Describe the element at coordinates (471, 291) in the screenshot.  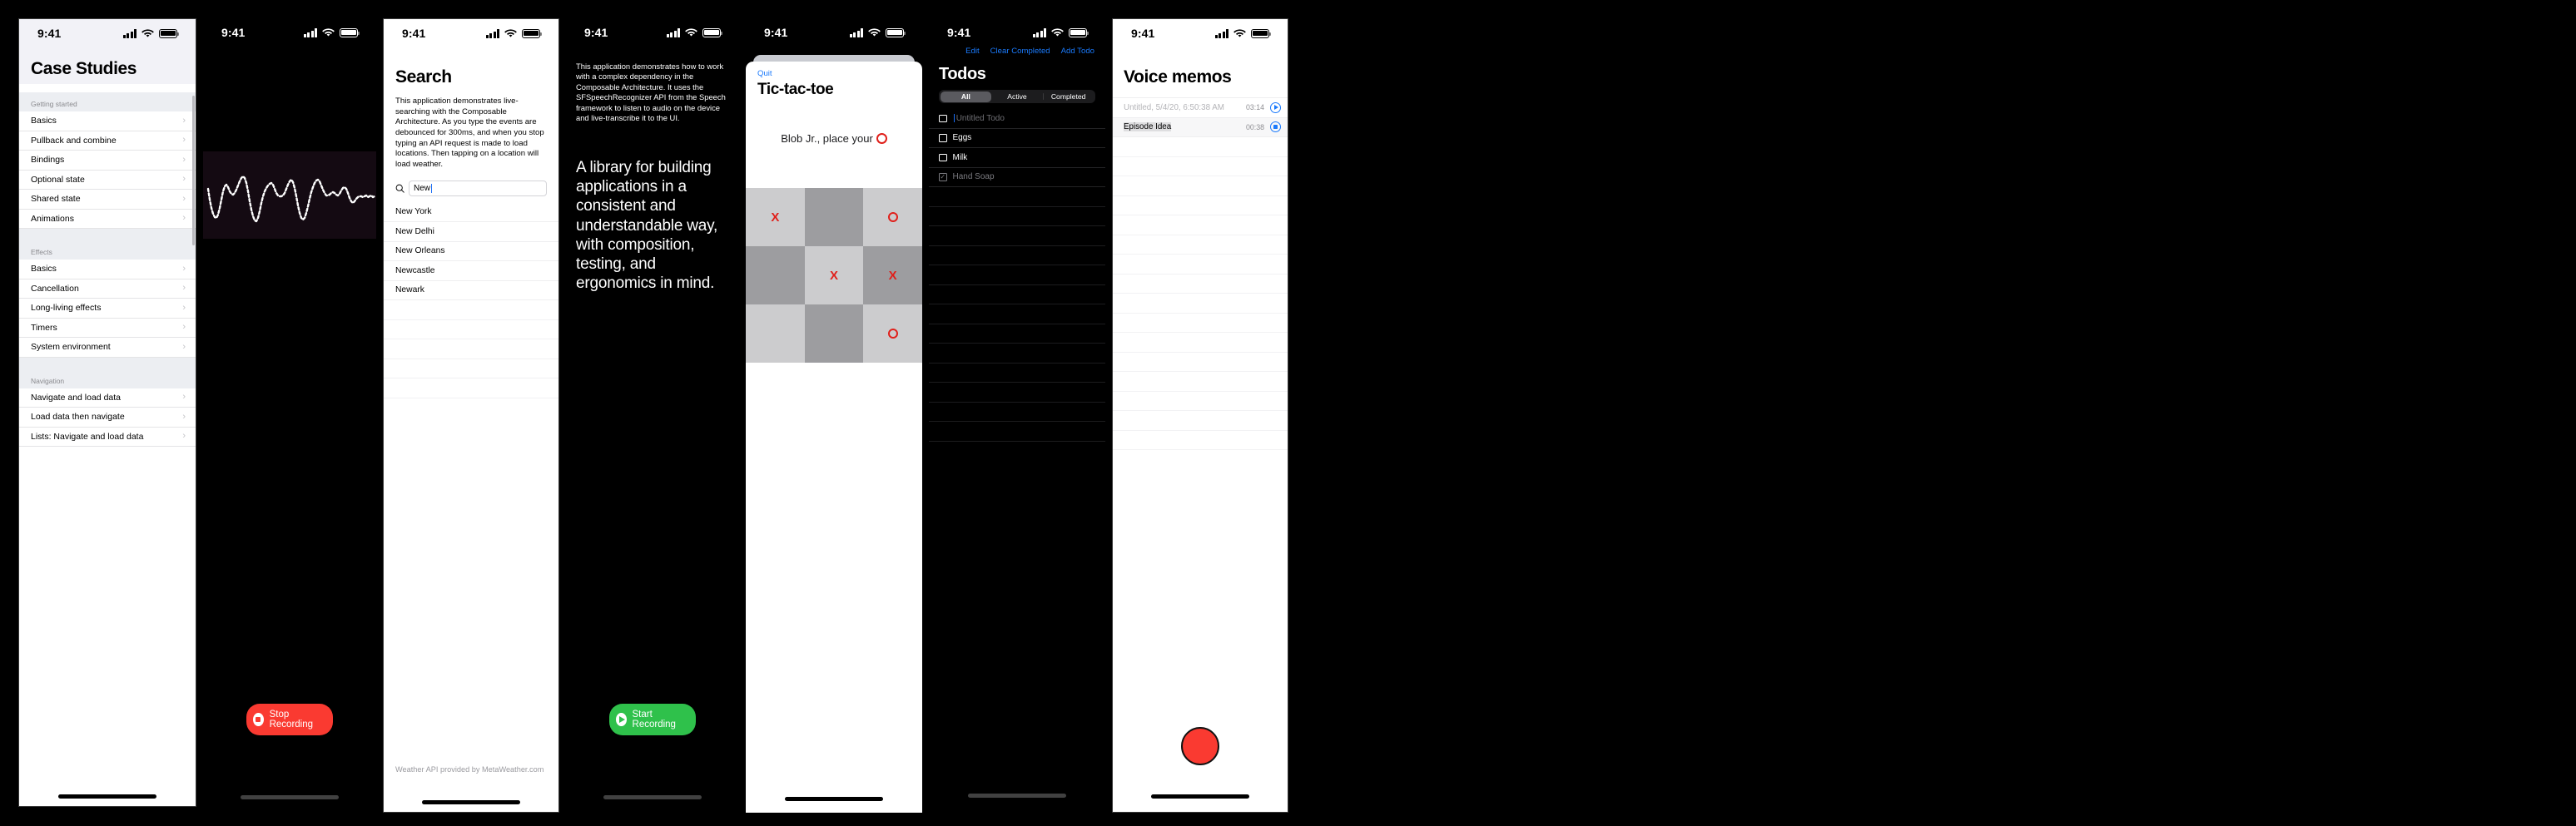
I see `list-item: Newark` at that location.